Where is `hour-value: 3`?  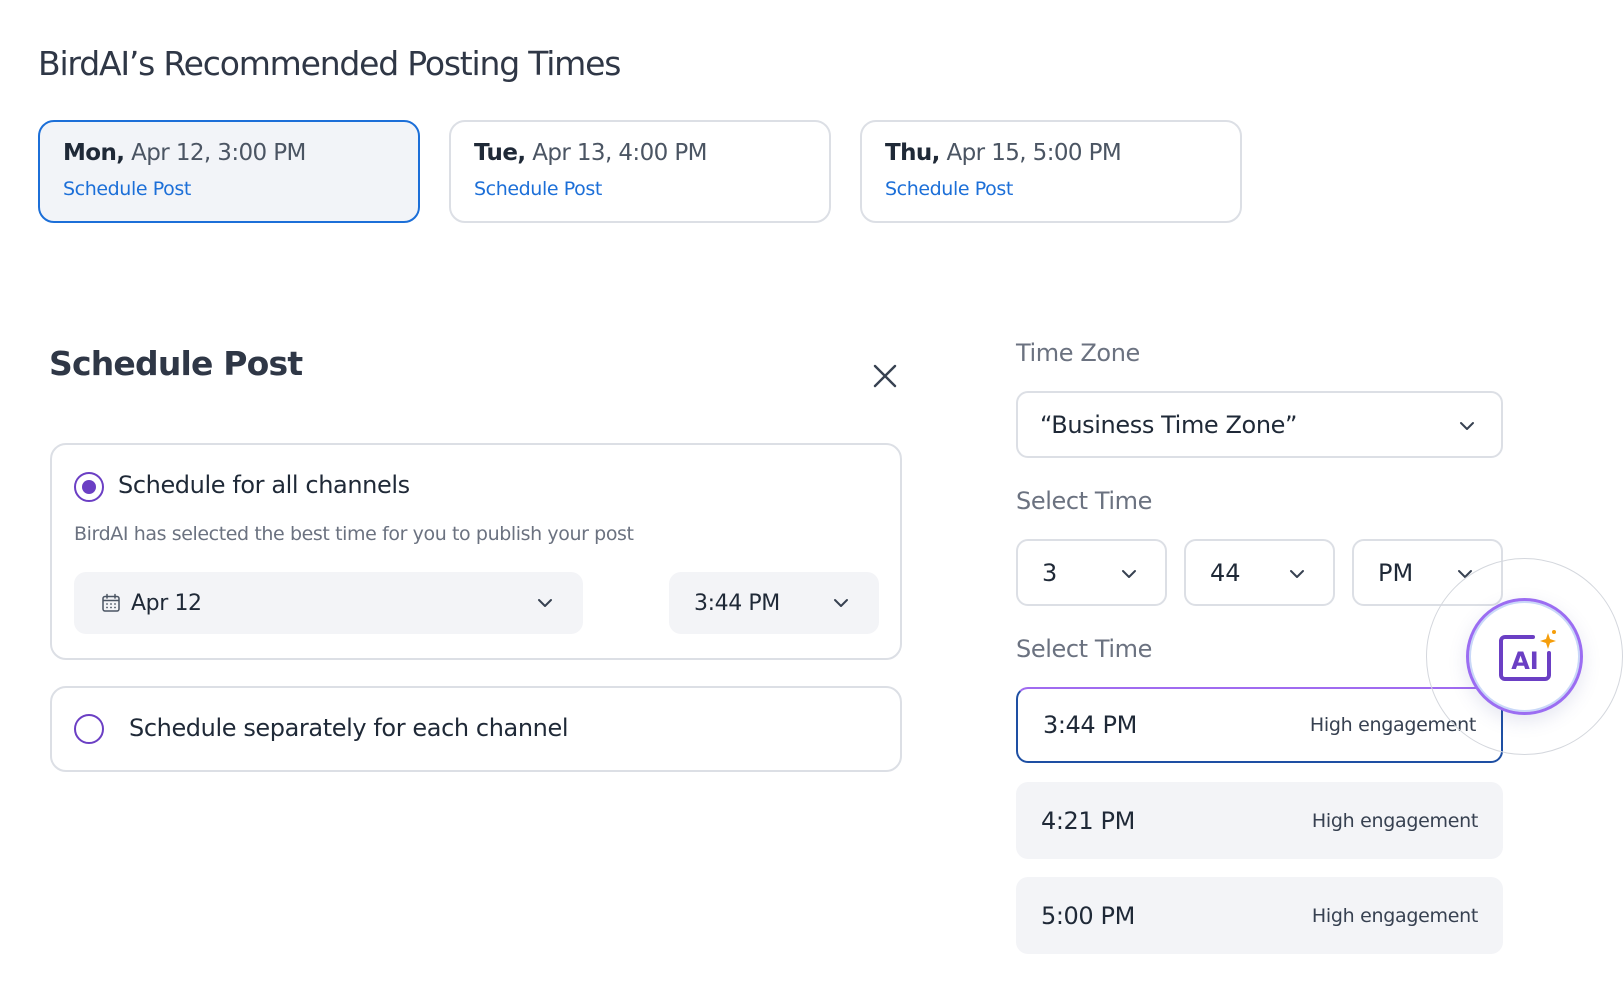
hour-value: 3 is located at coordinates (1050, 572).